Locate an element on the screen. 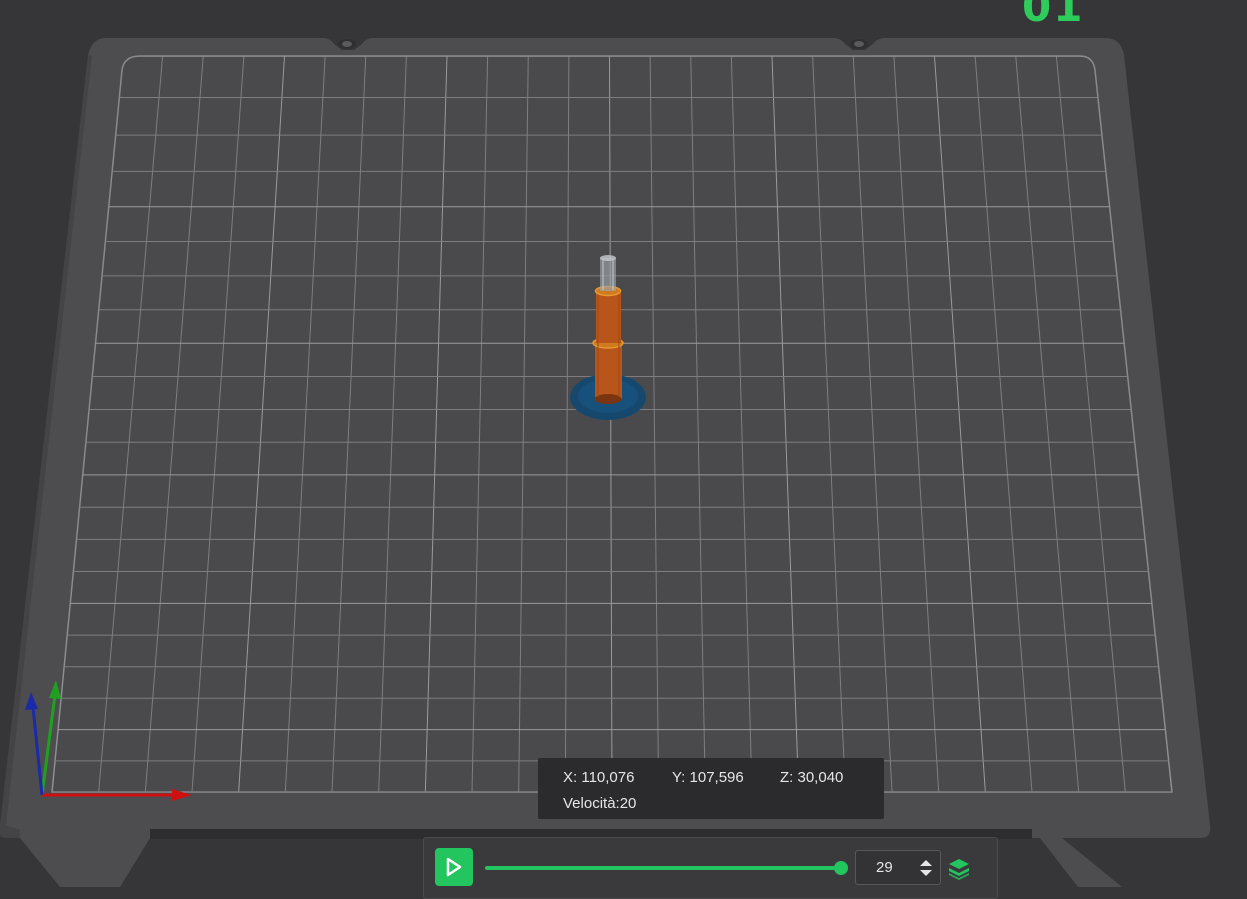 The height and width of the screenshot is (899, 1247). y-coordinate: Y: 107,596 is located at coordinates (708, 777).